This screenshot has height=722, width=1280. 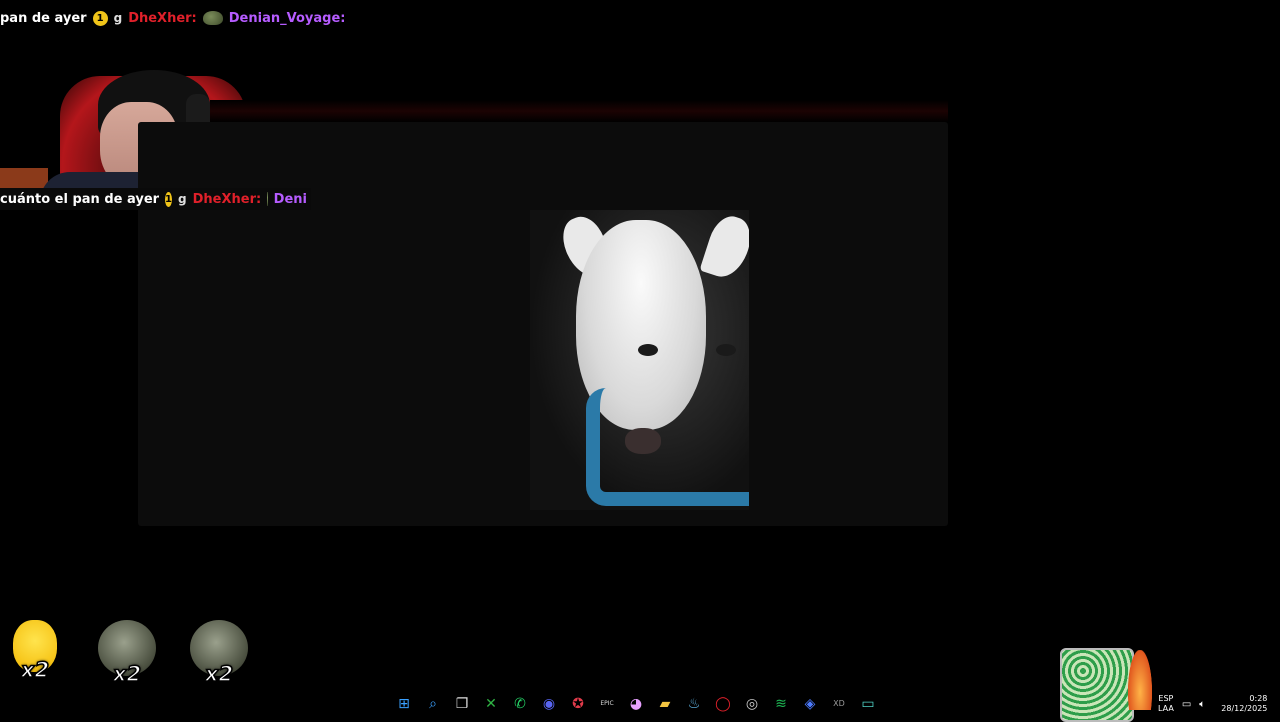 I want to click on chat-username: Deni, so click(x=290, y=199).